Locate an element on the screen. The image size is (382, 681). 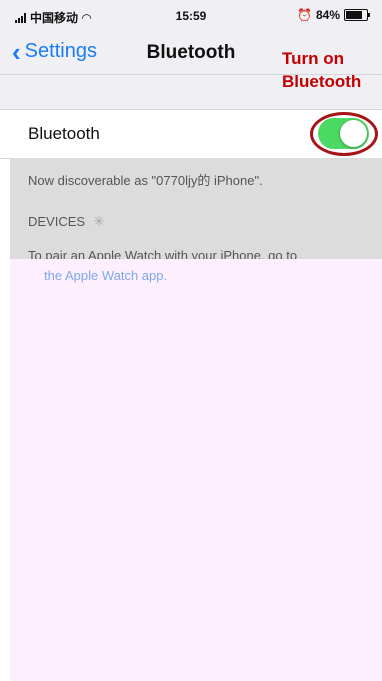
discoverable-text: Now discoverable as "0770ljy的 iPhone". is located at coordinates (145, 180).